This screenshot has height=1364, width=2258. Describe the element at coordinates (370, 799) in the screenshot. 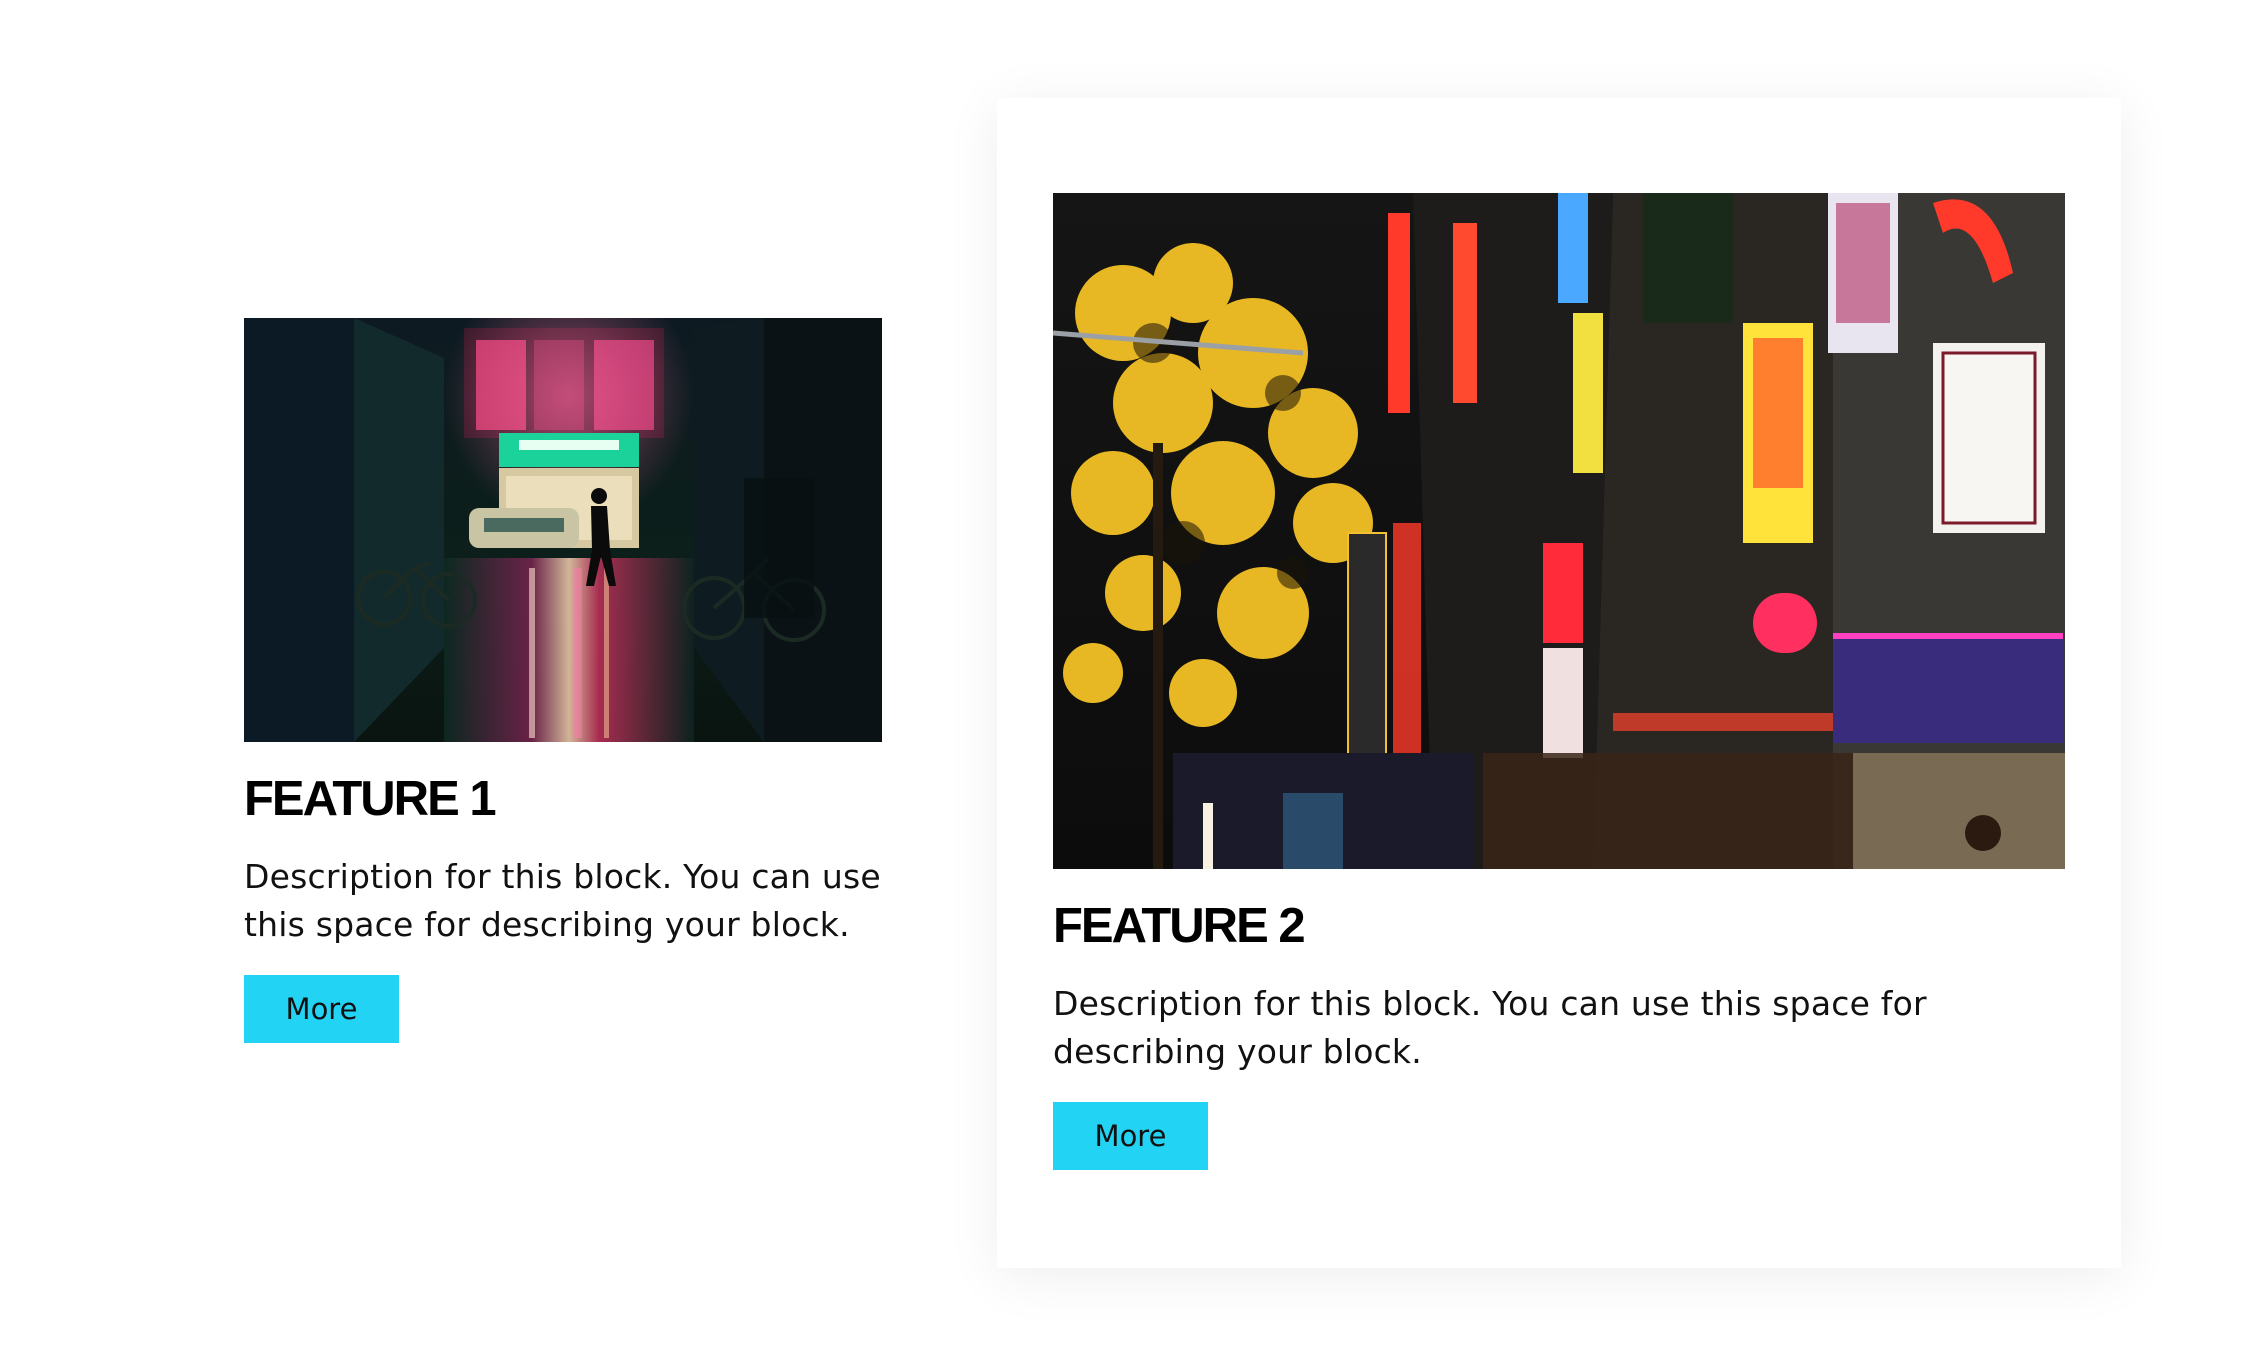

I see `feature-1-title: FEATURE 1` at that location.